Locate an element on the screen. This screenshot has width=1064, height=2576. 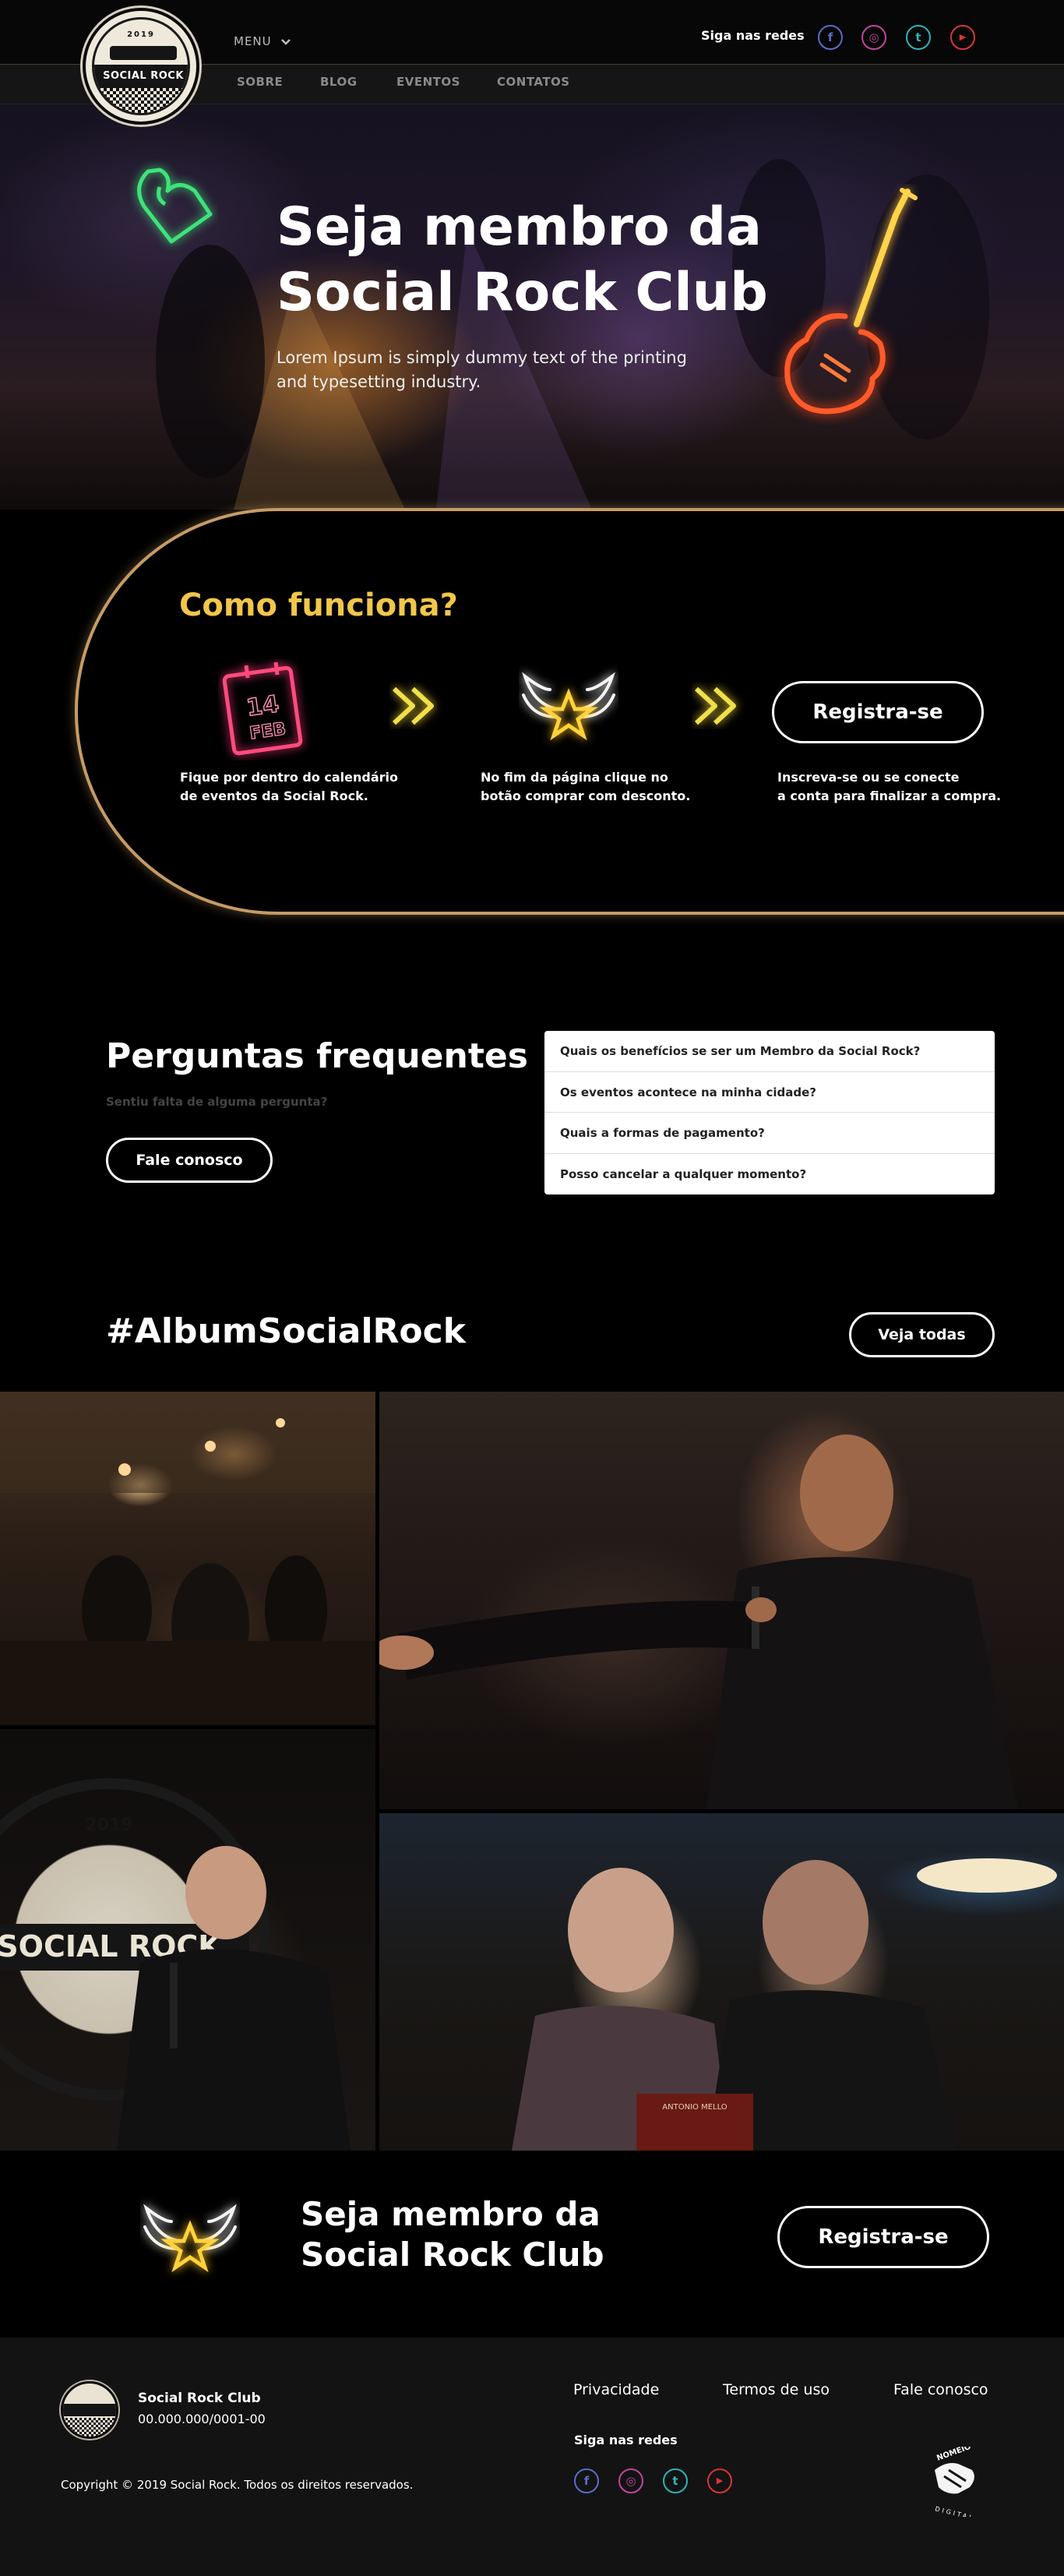
nav-item-contatos: CONTATOS is located at coordinates (533, 82).